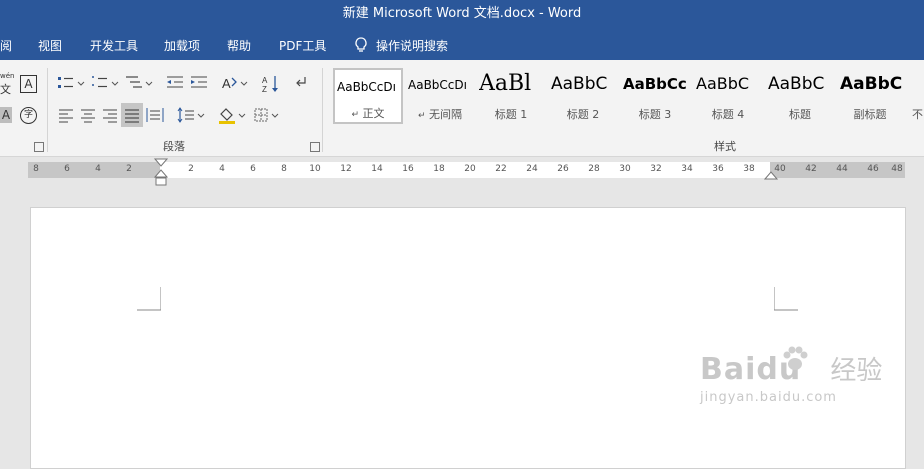 This screenshot has height=469, width=924. Describe the element at coordinates (655, 84) in the screenshot. I see `style-preview: AaBbCc` at that location.